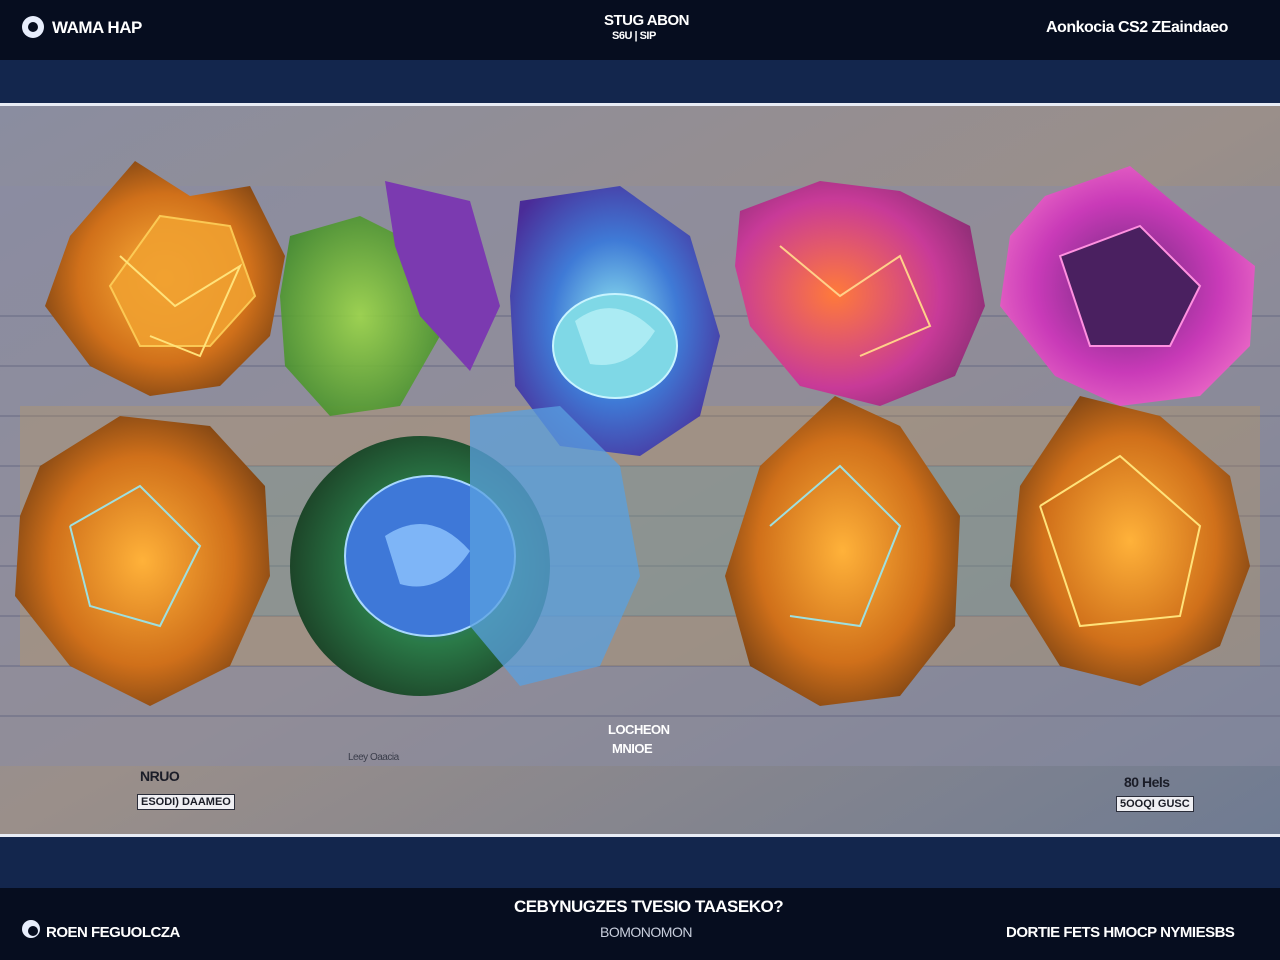  I want to click on right-label: 80 Hels, so click(1147, 782).